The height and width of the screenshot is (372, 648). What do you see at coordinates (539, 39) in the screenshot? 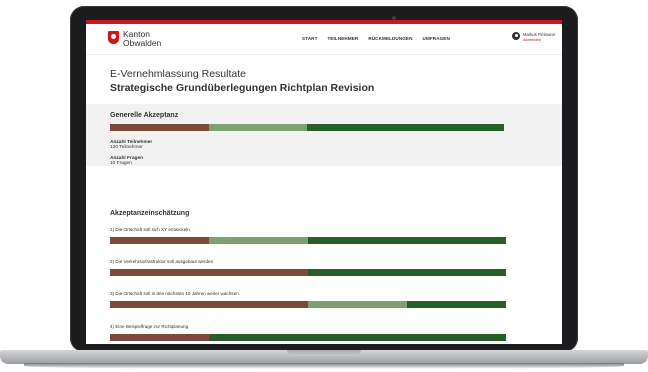
I see `logout-link: Abmelden` at bounding box center [539, 39].